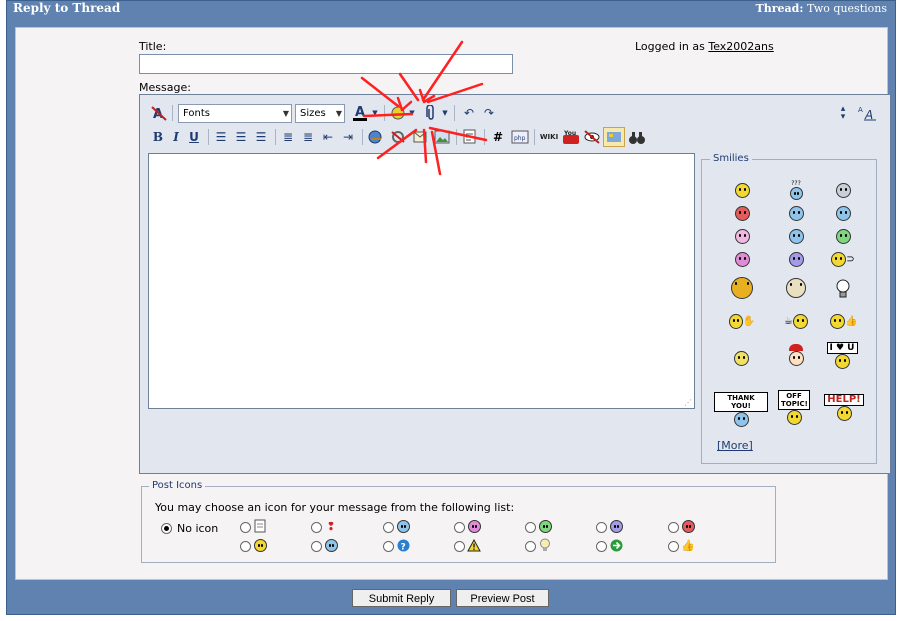  What do you see at coordinates (194, 137) in the screenshot?
I see `underline-button: U` at bounding box center [194, 137].